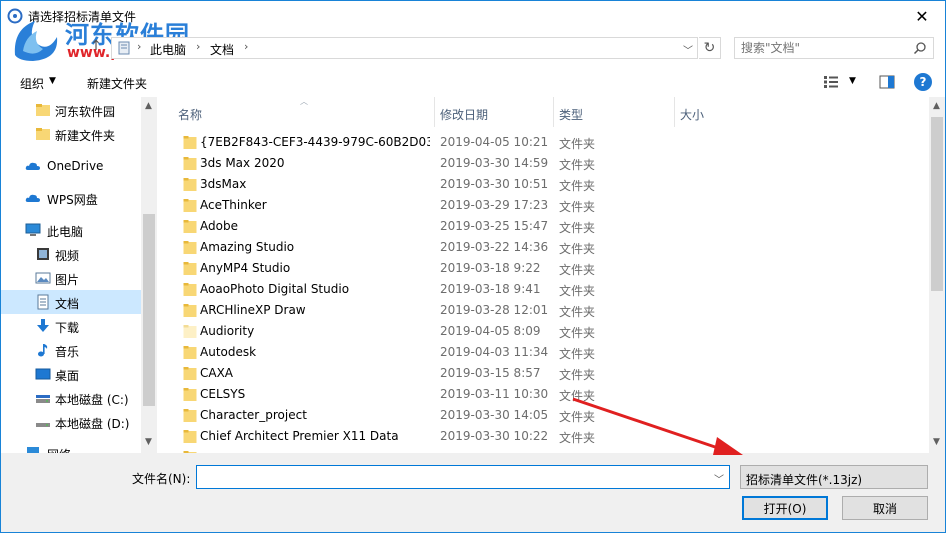  I want to click on column-header-type: 类型, so click(614, 112).